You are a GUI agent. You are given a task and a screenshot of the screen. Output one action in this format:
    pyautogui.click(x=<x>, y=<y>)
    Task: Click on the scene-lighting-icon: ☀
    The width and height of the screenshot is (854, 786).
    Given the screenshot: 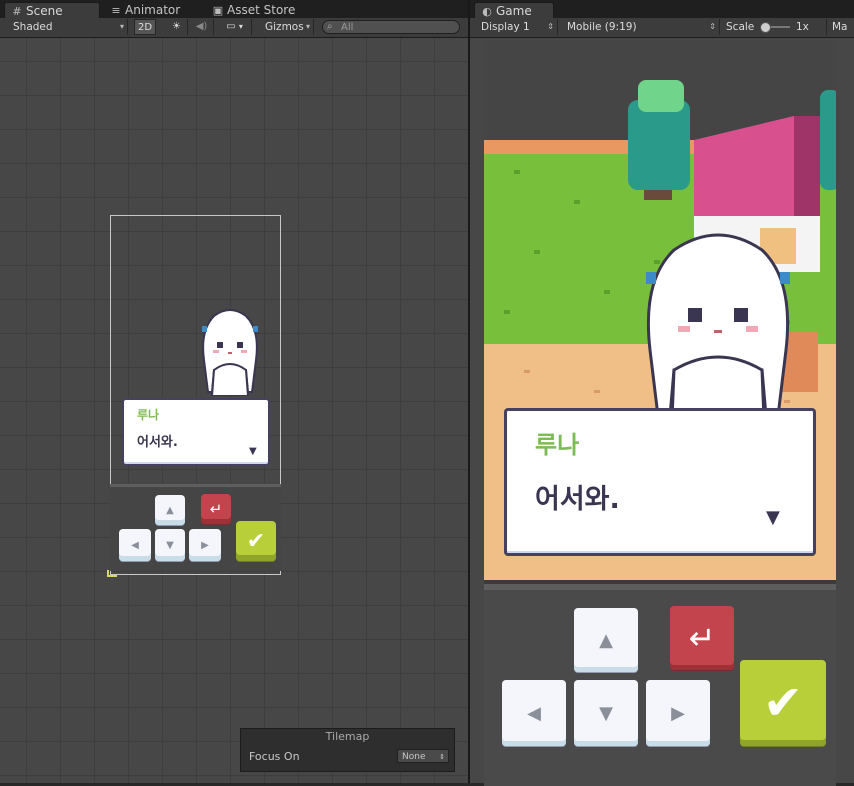 What is the action you would take?
    pyautogui.click(x=177, y=27)
    